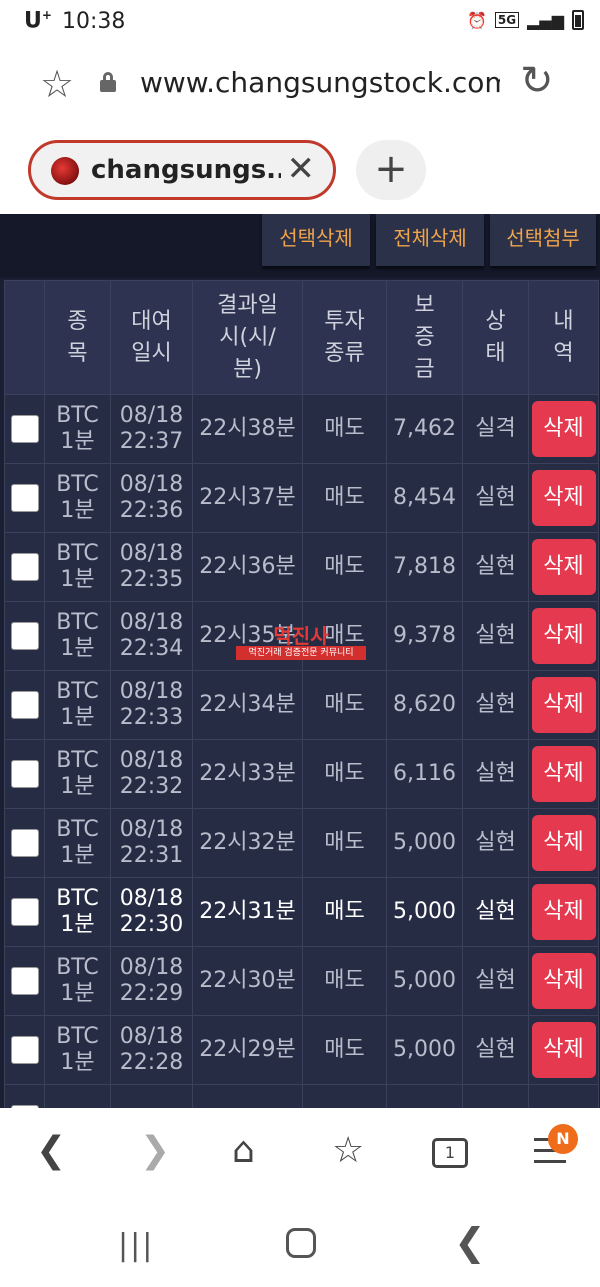 The width and height of the screenshot is (600, 1287). What do you see at coordinates (495, 1096) in the screenshot?
I see `cell-status` at bounding box center [495, 1096].